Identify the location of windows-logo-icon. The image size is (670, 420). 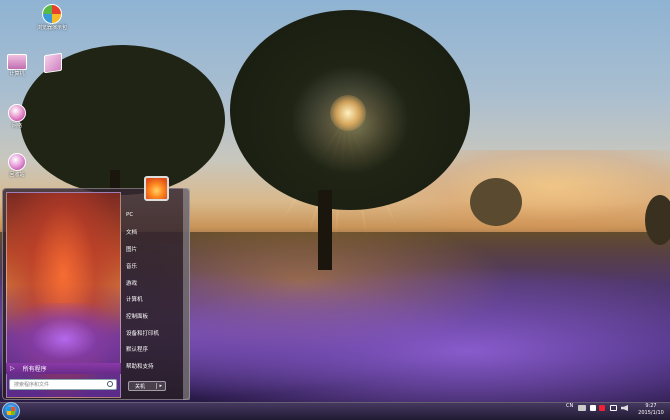
(11, 411).